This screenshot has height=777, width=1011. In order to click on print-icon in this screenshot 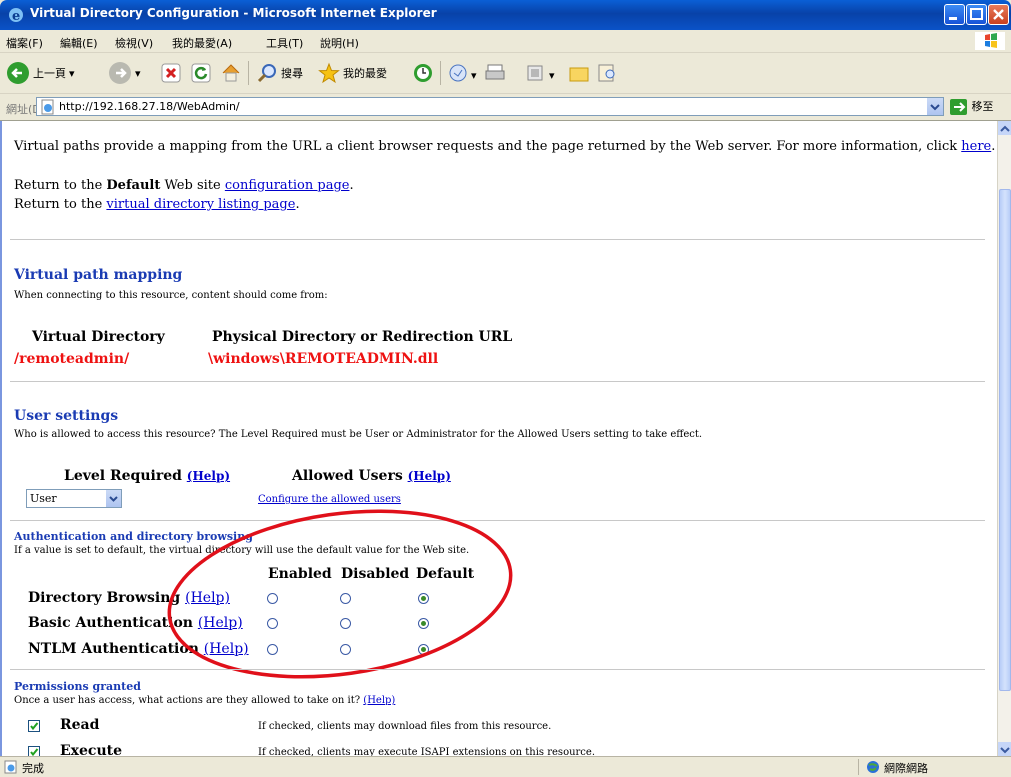, I will do `click(495, 73)`.